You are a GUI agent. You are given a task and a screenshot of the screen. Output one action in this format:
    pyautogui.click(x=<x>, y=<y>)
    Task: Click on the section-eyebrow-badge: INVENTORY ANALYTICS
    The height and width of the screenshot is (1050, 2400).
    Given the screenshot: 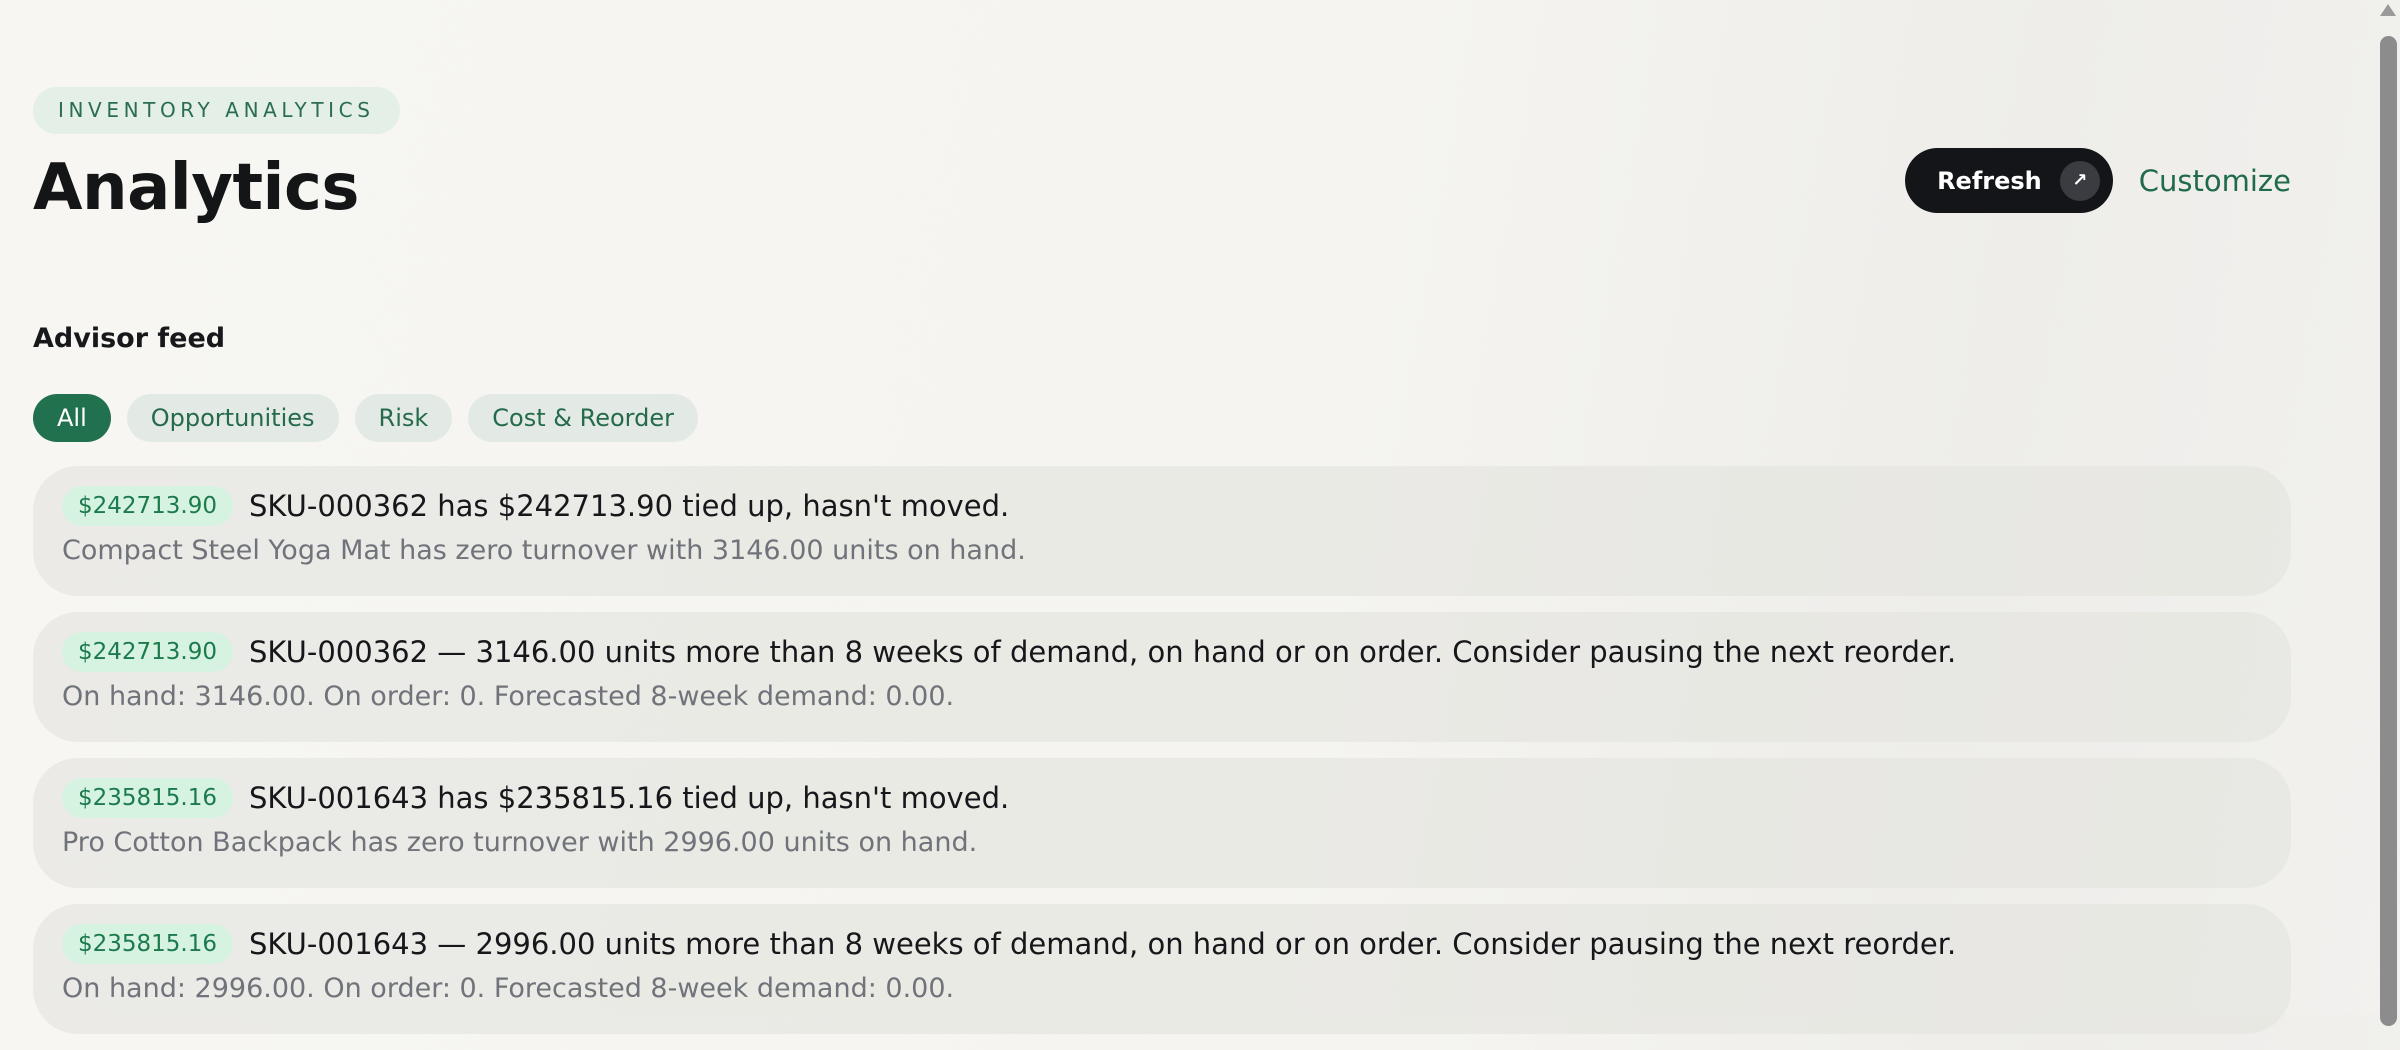 What is the action you would take?
    pyautogui.click(x=216, y=110)
    